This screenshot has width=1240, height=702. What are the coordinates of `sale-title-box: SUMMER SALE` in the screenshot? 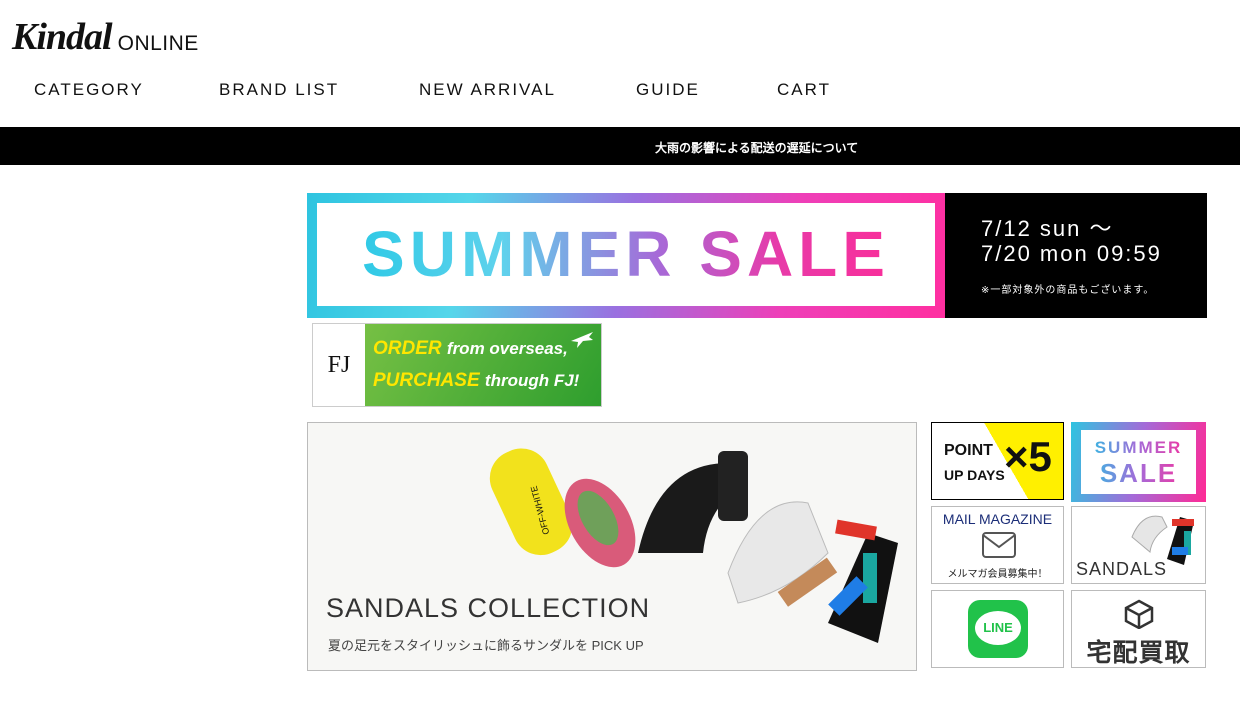 It's located at (626, 254).